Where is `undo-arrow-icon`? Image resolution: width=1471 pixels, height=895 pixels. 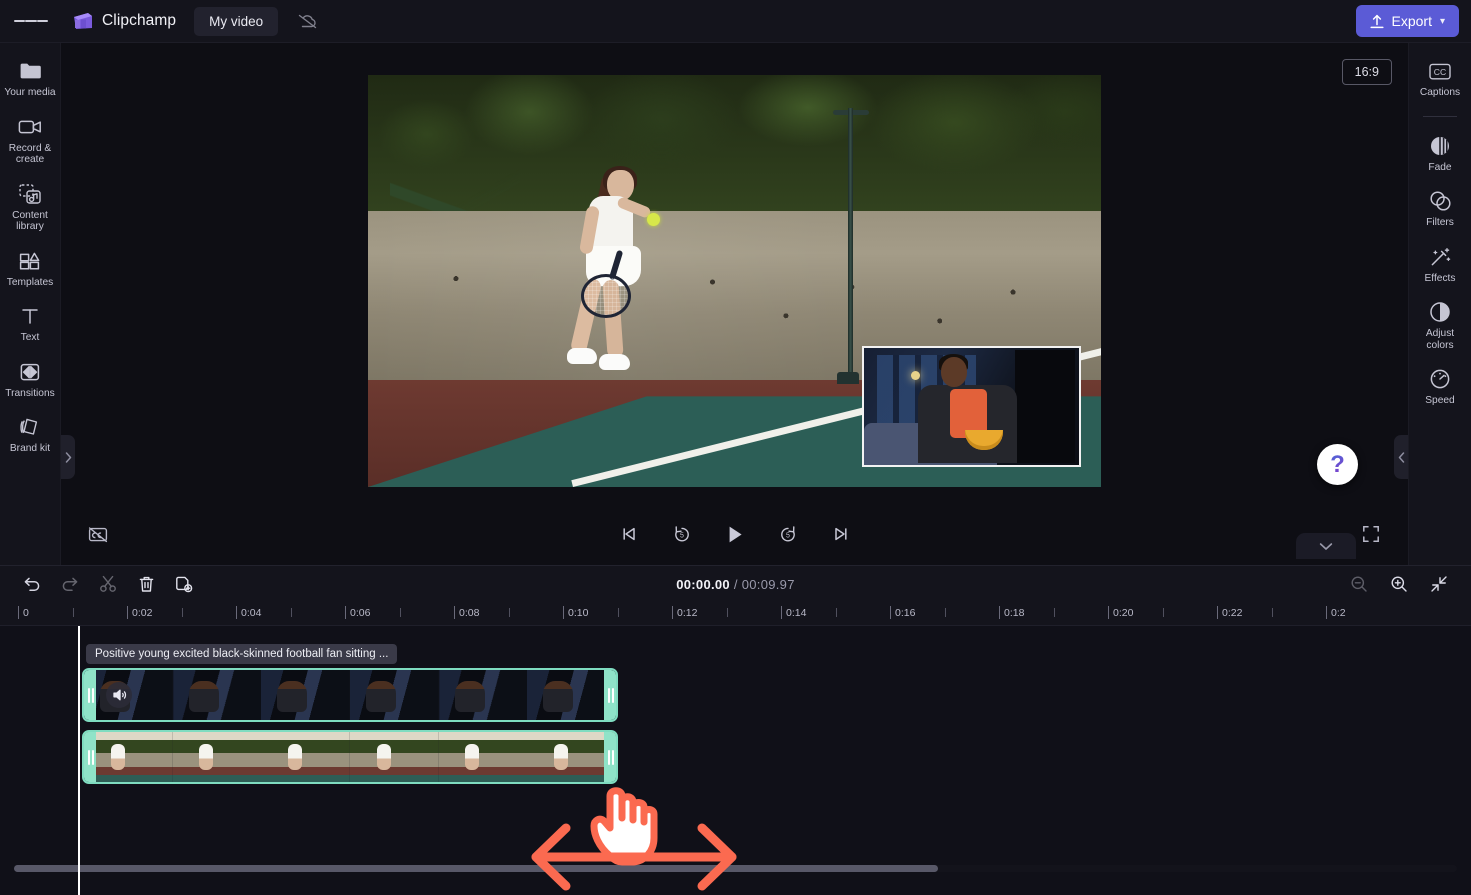
undo-arrow-icon is located at coordinates (32, 584).